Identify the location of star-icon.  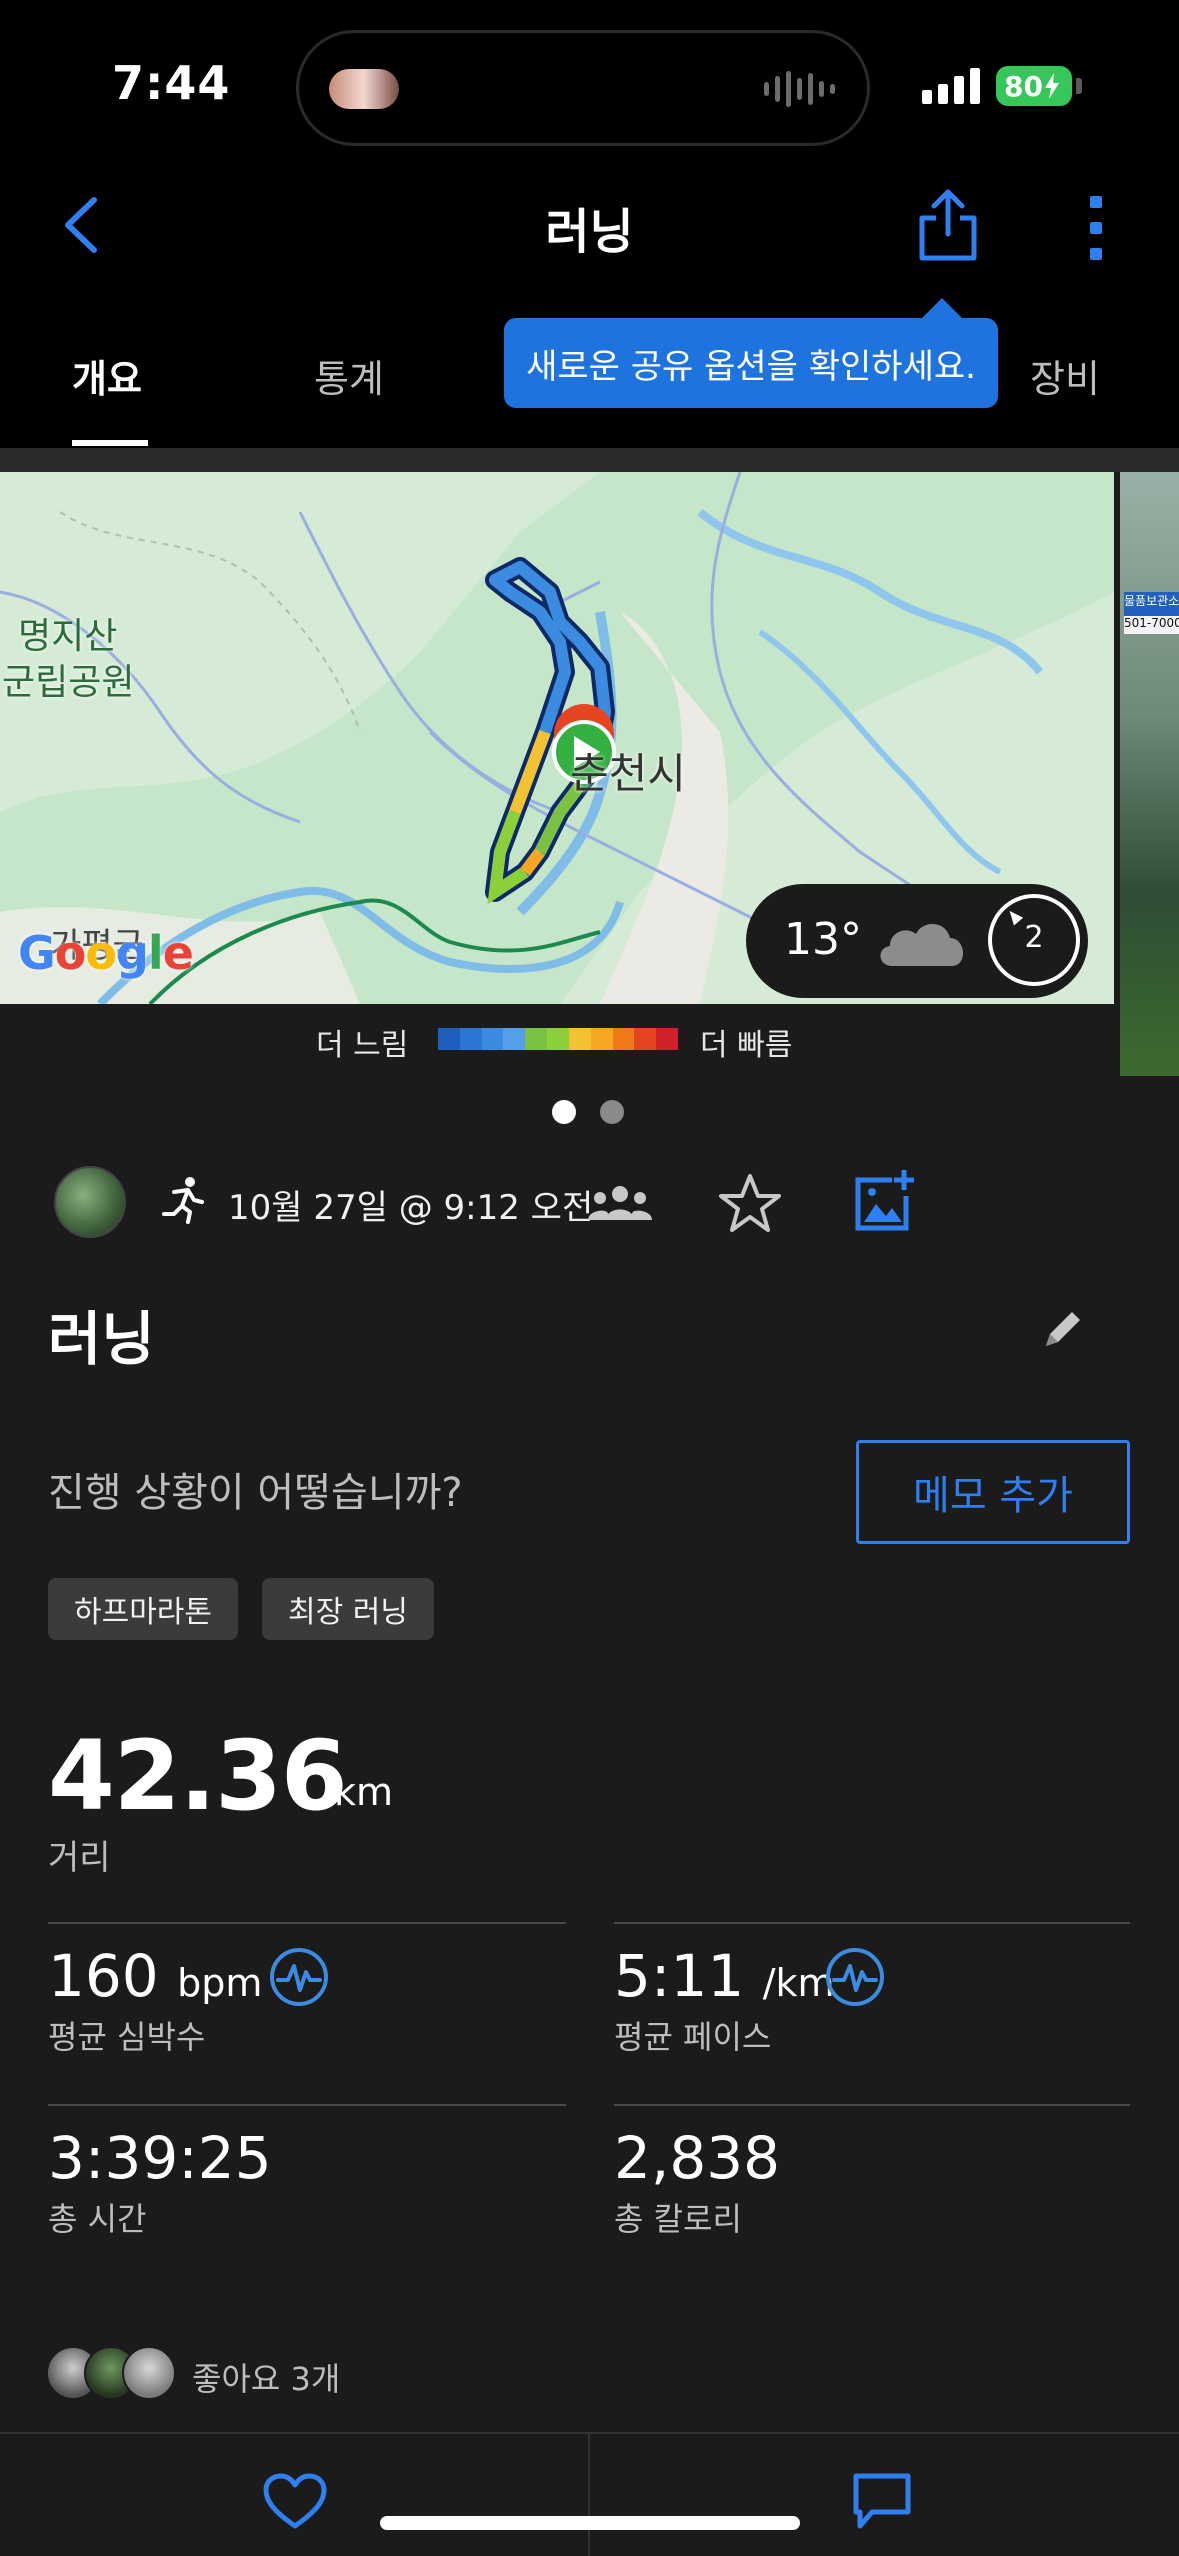
(750, 1203).